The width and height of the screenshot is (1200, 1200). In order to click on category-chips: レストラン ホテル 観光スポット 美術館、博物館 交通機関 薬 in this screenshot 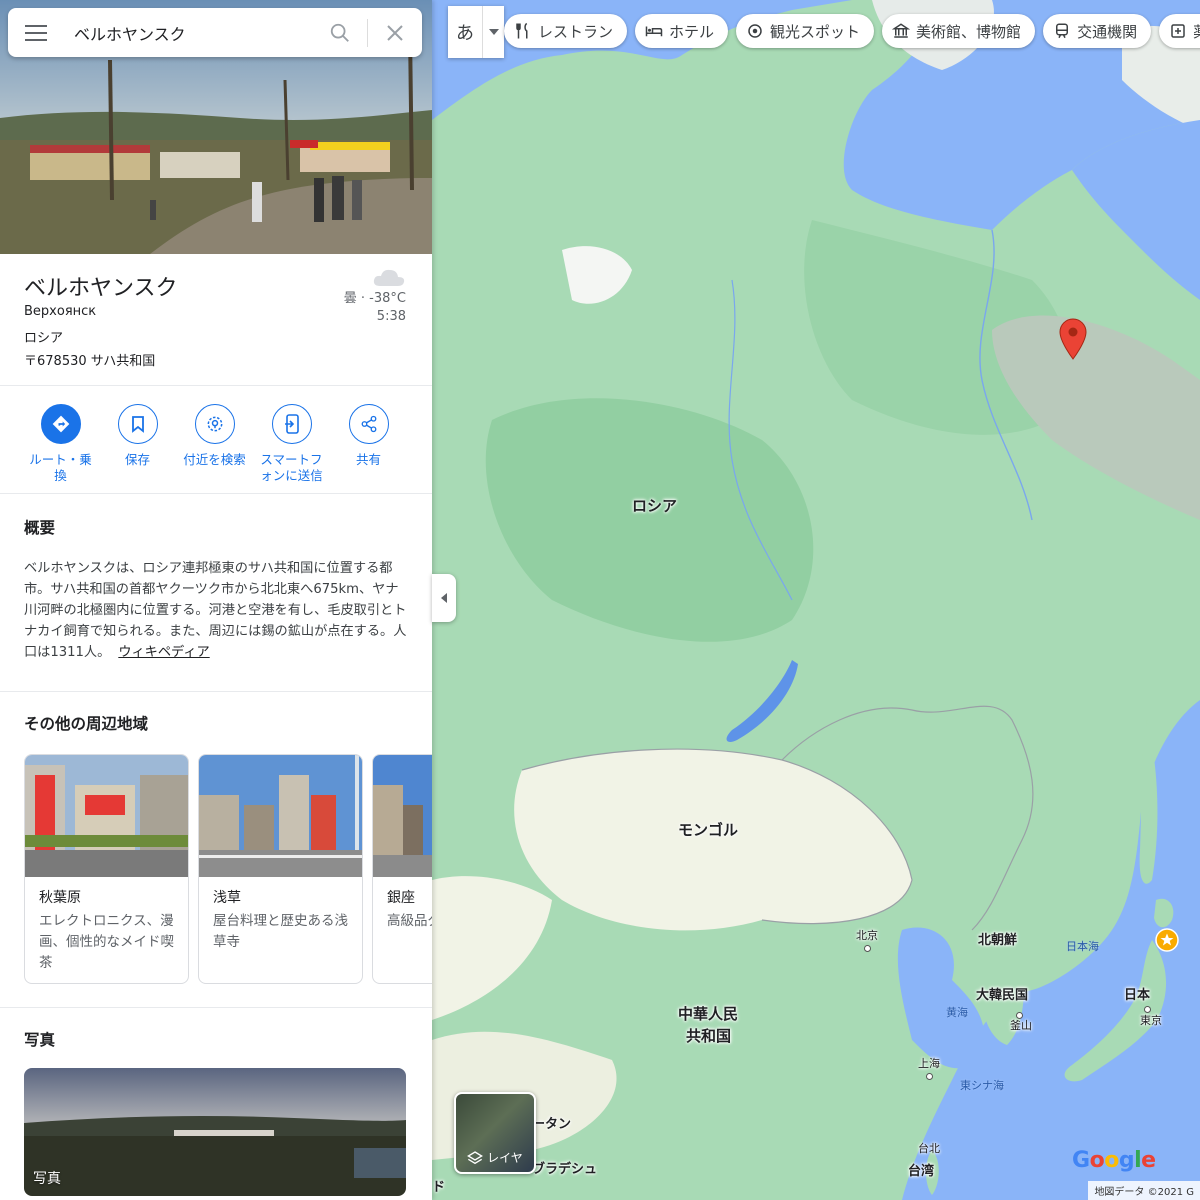, I will do `click(852, 31)`.